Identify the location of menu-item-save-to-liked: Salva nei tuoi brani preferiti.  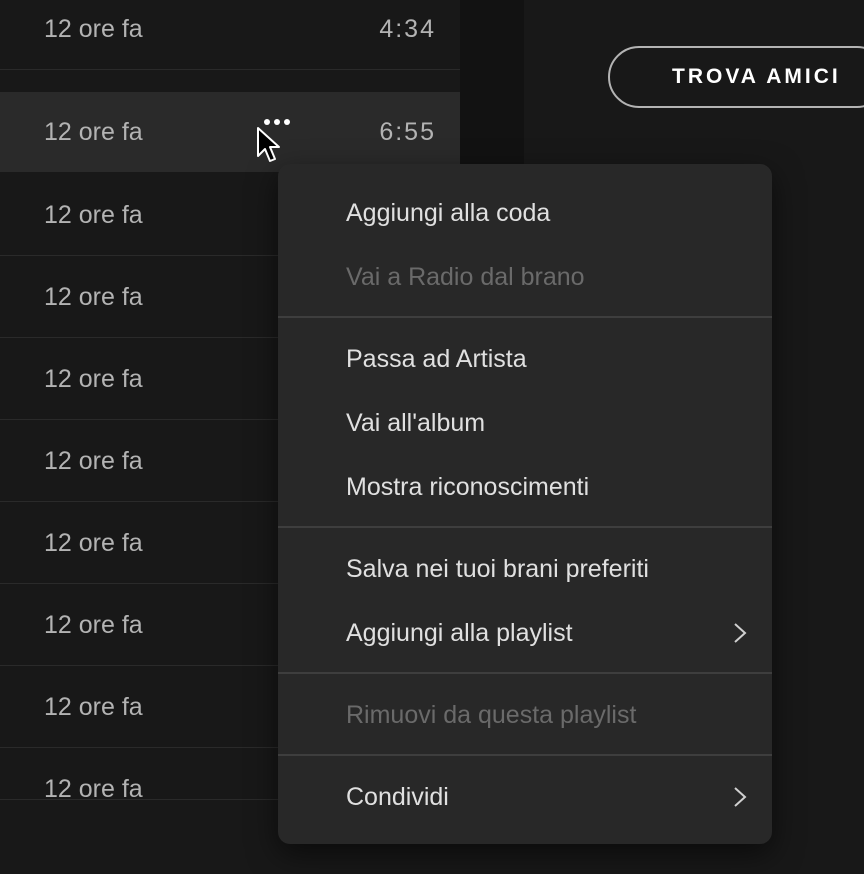
(559, 569).